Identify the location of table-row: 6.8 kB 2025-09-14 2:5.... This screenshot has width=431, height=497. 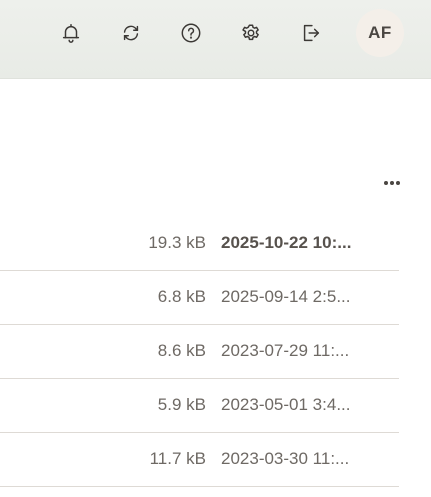
(199, 297).